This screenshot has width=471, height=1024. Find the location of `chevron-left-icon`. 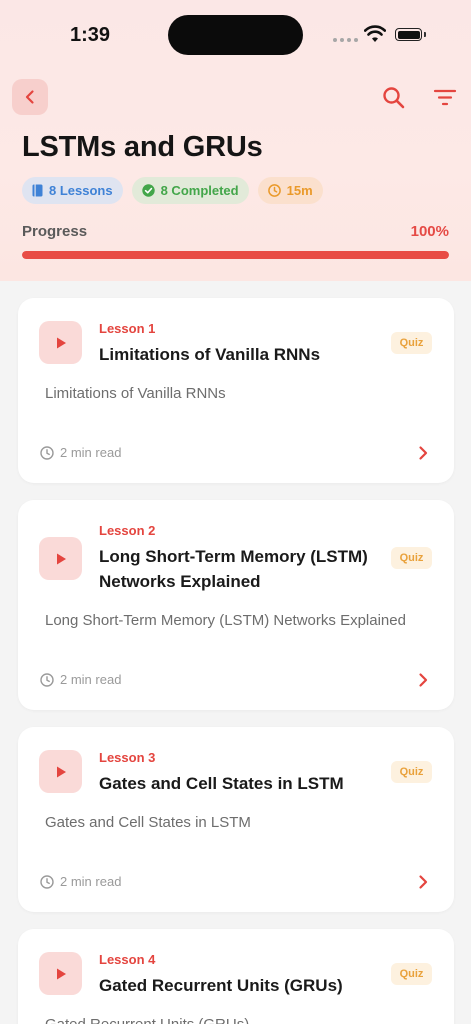

chevron-left-icon is located at coordinates (29, 97).